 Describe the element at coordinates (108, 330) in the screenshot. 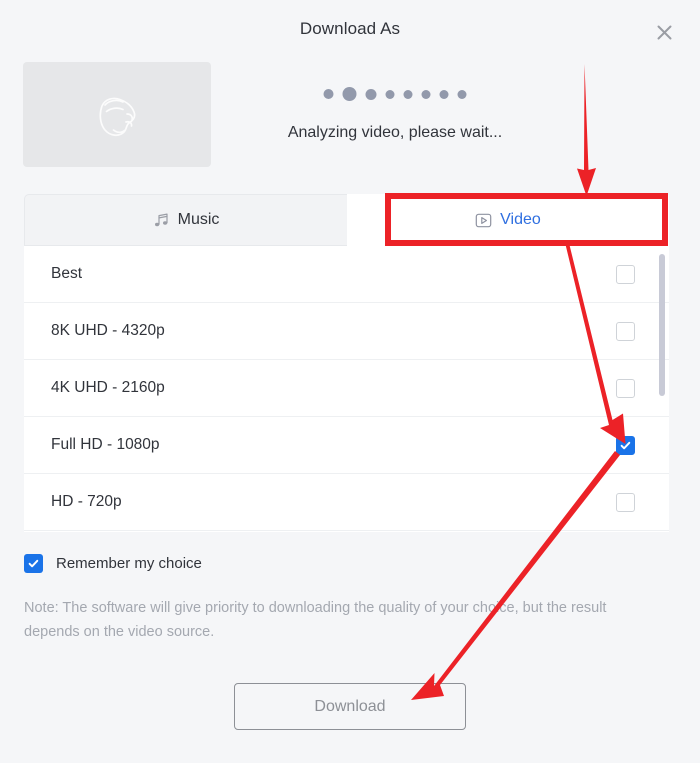

I see `quality-label: 8K UHD - 4320p` at that location.